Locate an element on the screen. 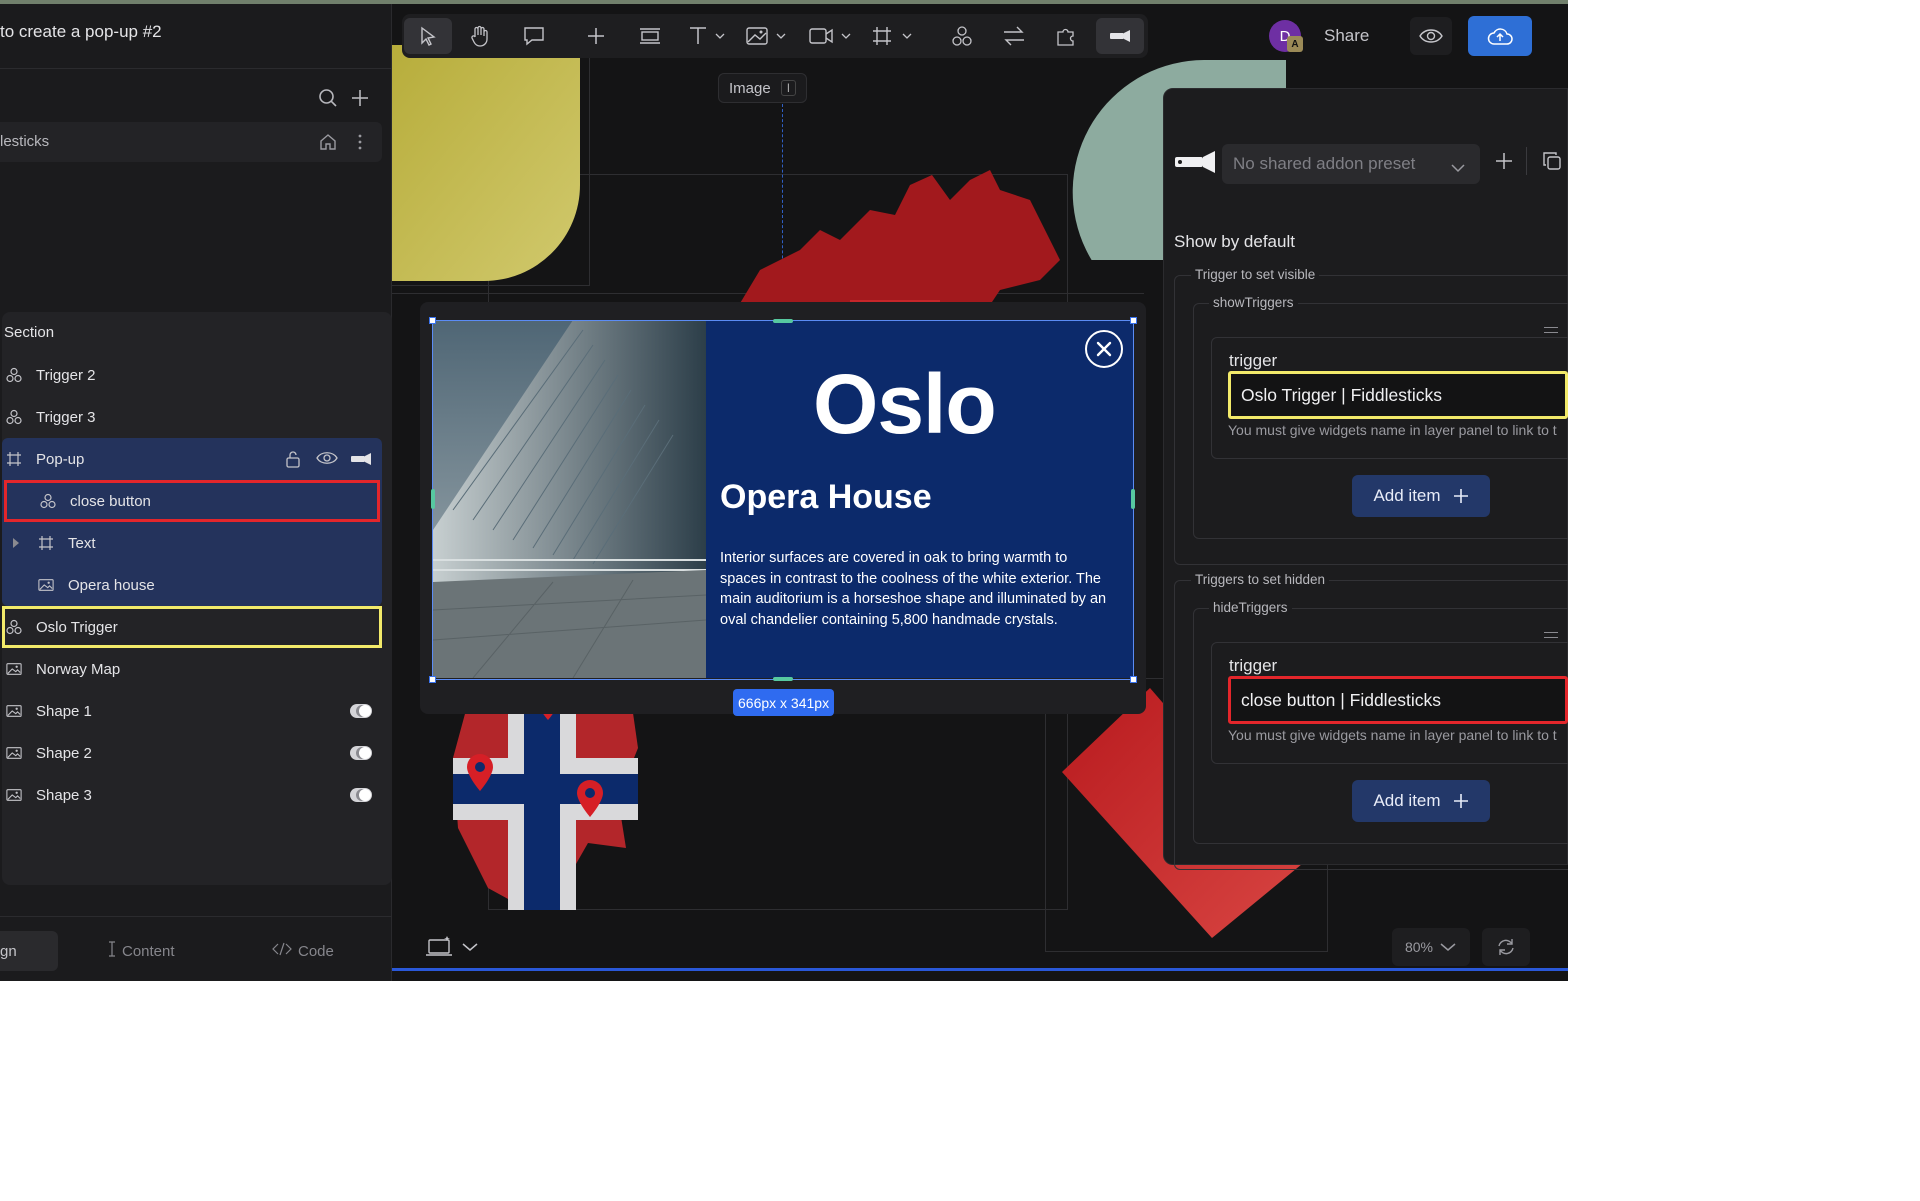  frame-tool is located at coordinates (893, 36).